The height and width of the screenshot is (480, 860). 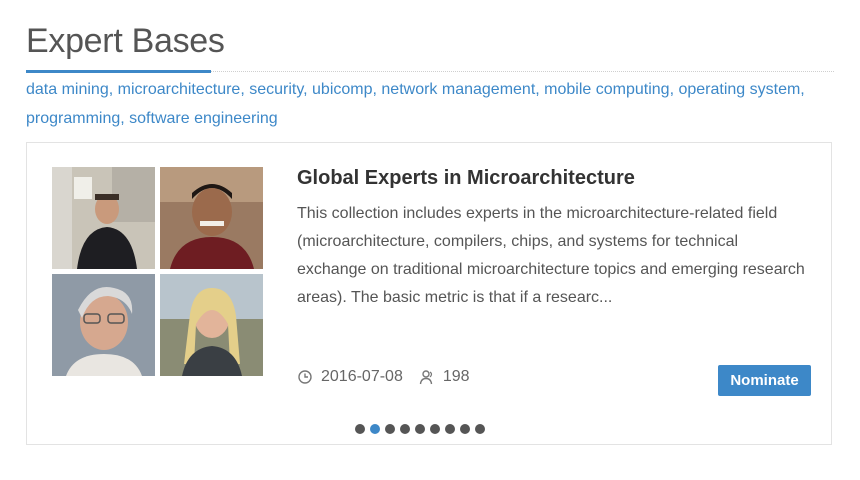 What do you see at coordinates (342, 89) in the screenshot?
I see `tag-link: ubicomp` at bounding box center [342, 89].